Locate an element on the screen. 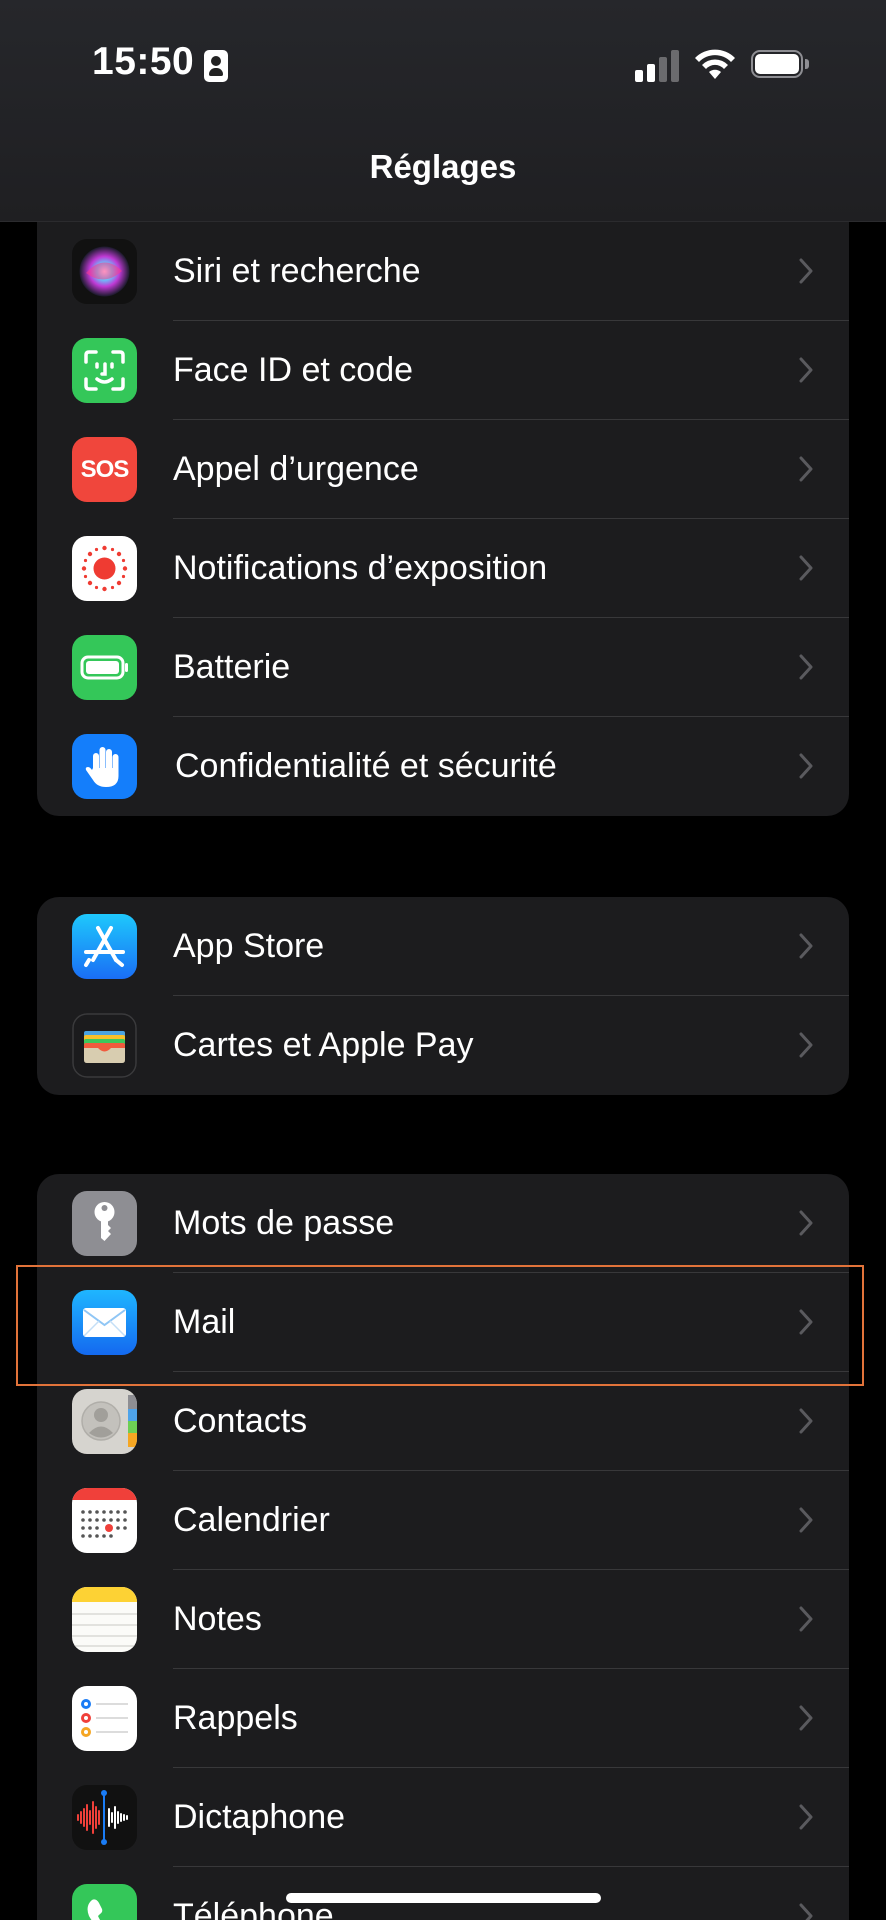 This screenshot has width=886, height=1920. contact-card-icon is located at coordinates (216, 66).